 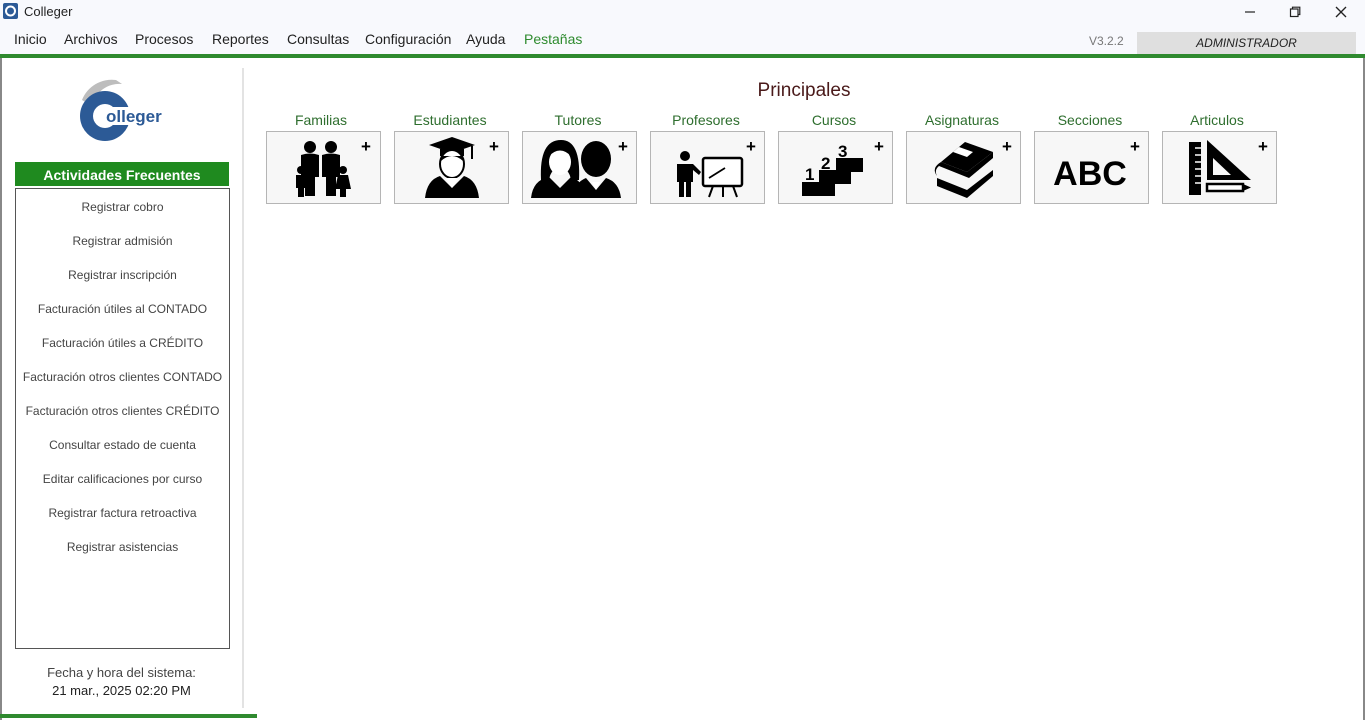 I want to click on minimize-icon, so click(x=1250, y=12).